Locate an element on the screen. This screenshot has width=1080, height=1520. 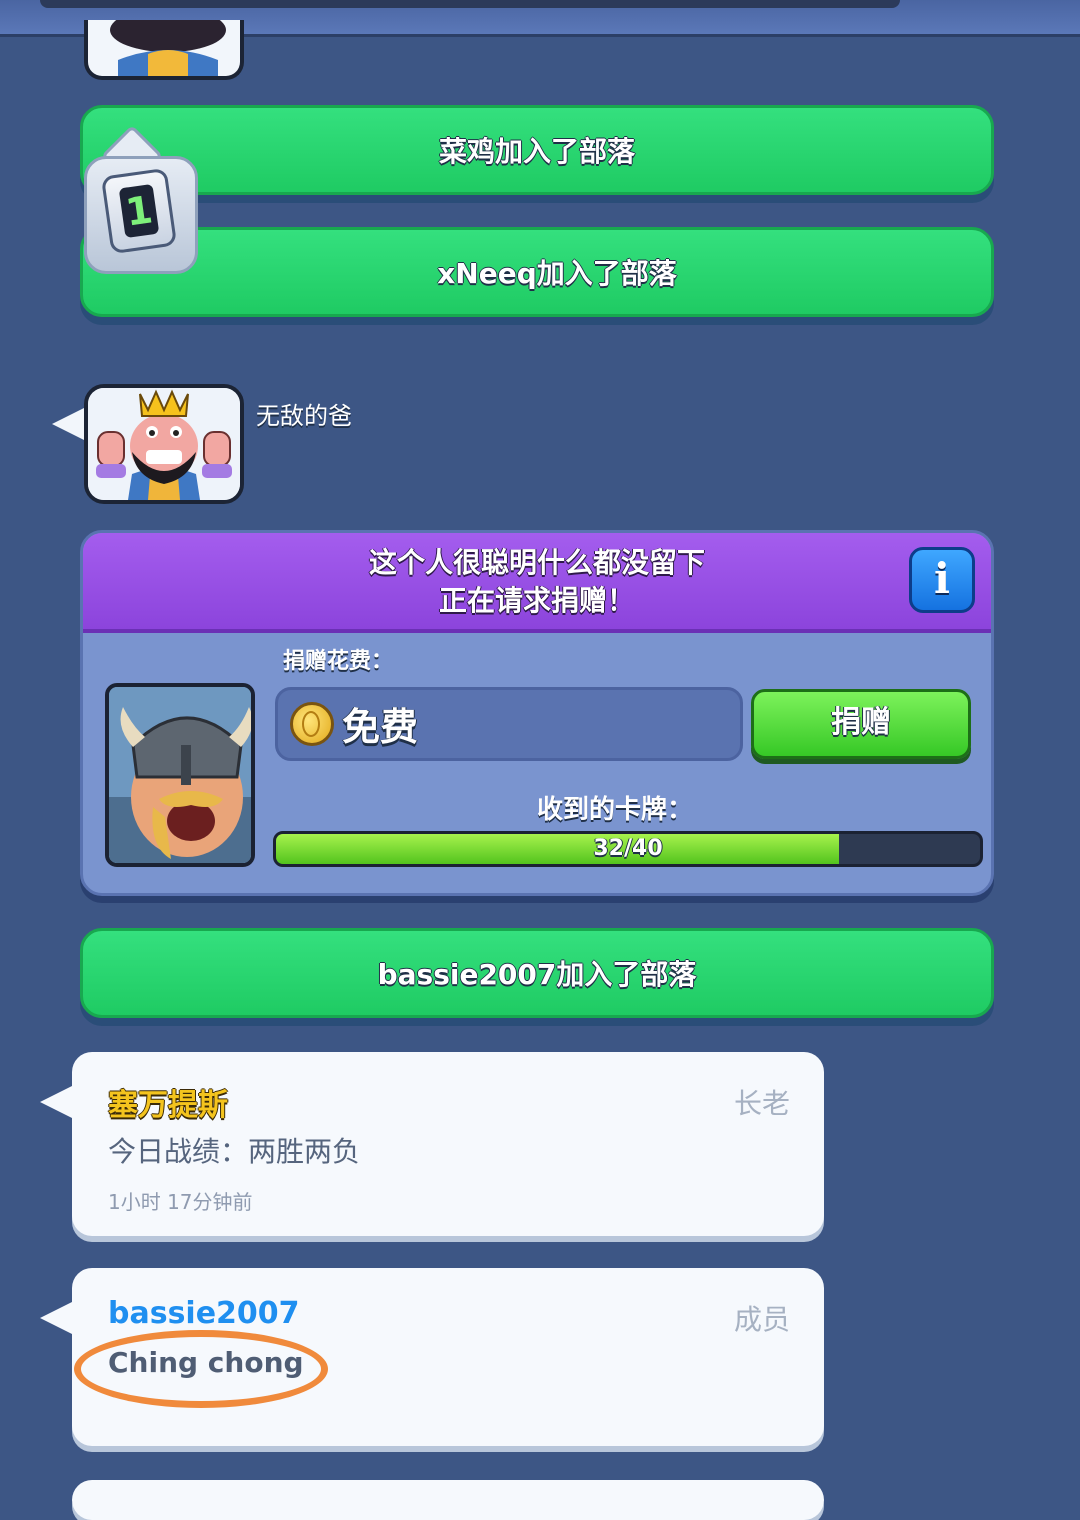
highlight-circle-annotation is located at coordinates (201, 1369).